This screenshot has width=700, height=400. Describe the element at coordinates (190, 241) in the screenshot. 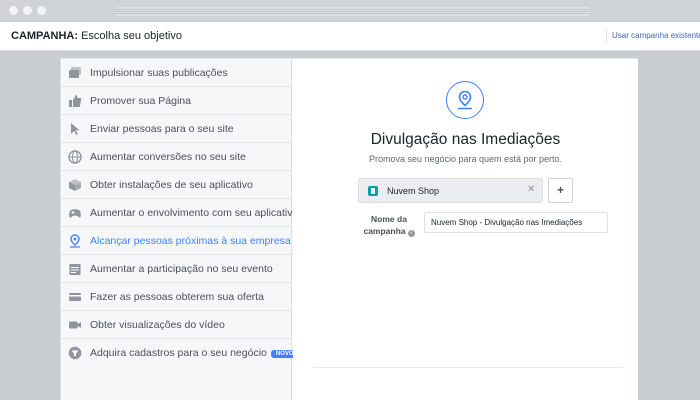

I see `objective-label: Alcançar pessoas próximas à sua empresa` at that location.